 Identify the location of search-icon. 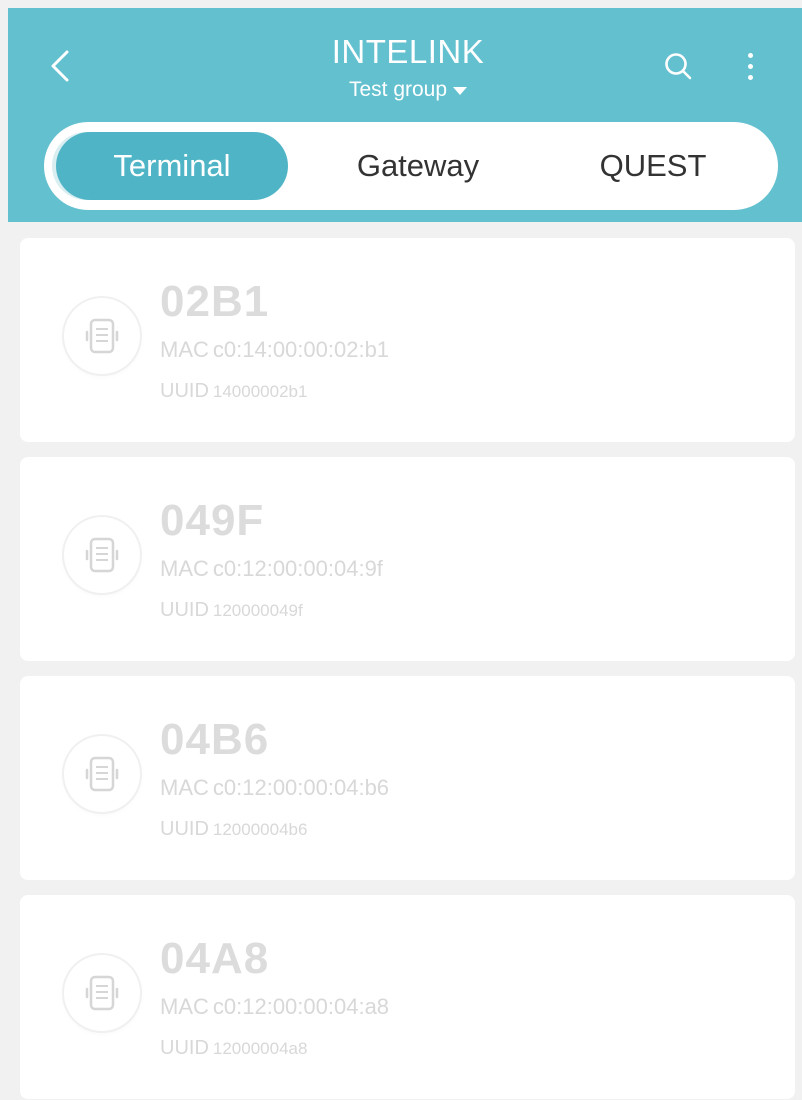
(678, 66).